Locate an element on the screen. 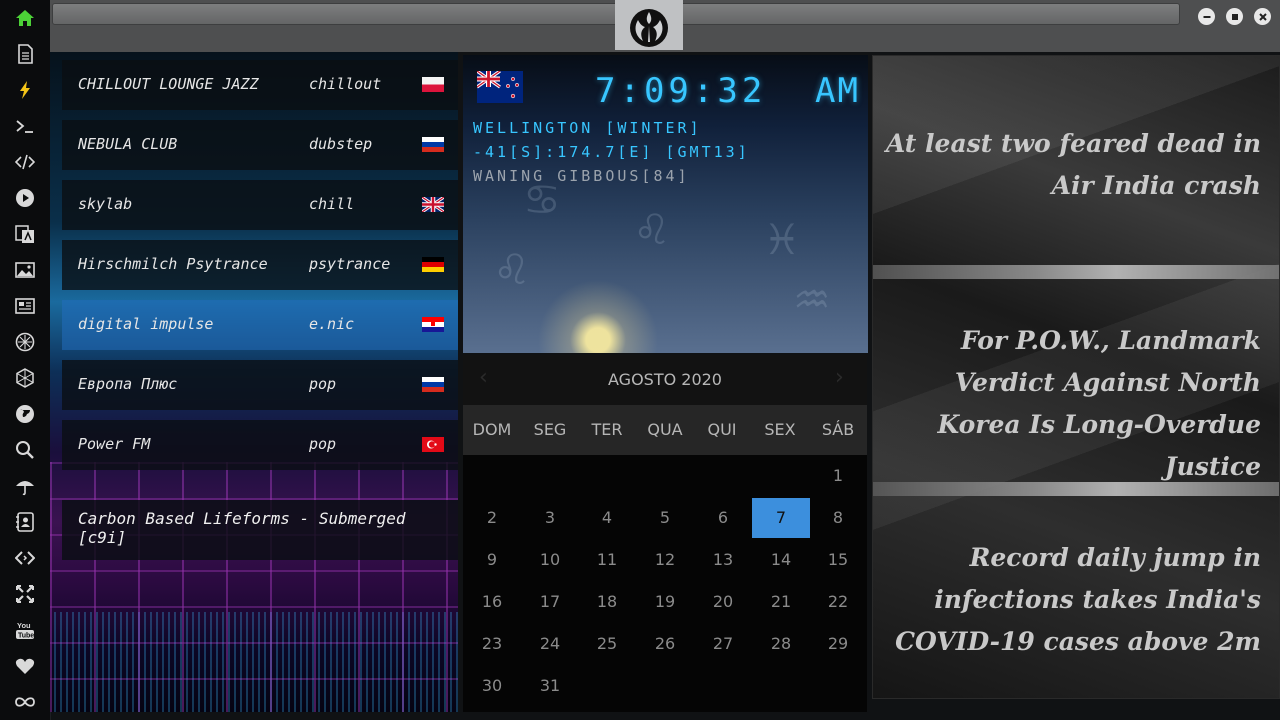 The height and width of the screenshot is (720, 1280). calendar-day: 14 is located at coordinates (781, 560).